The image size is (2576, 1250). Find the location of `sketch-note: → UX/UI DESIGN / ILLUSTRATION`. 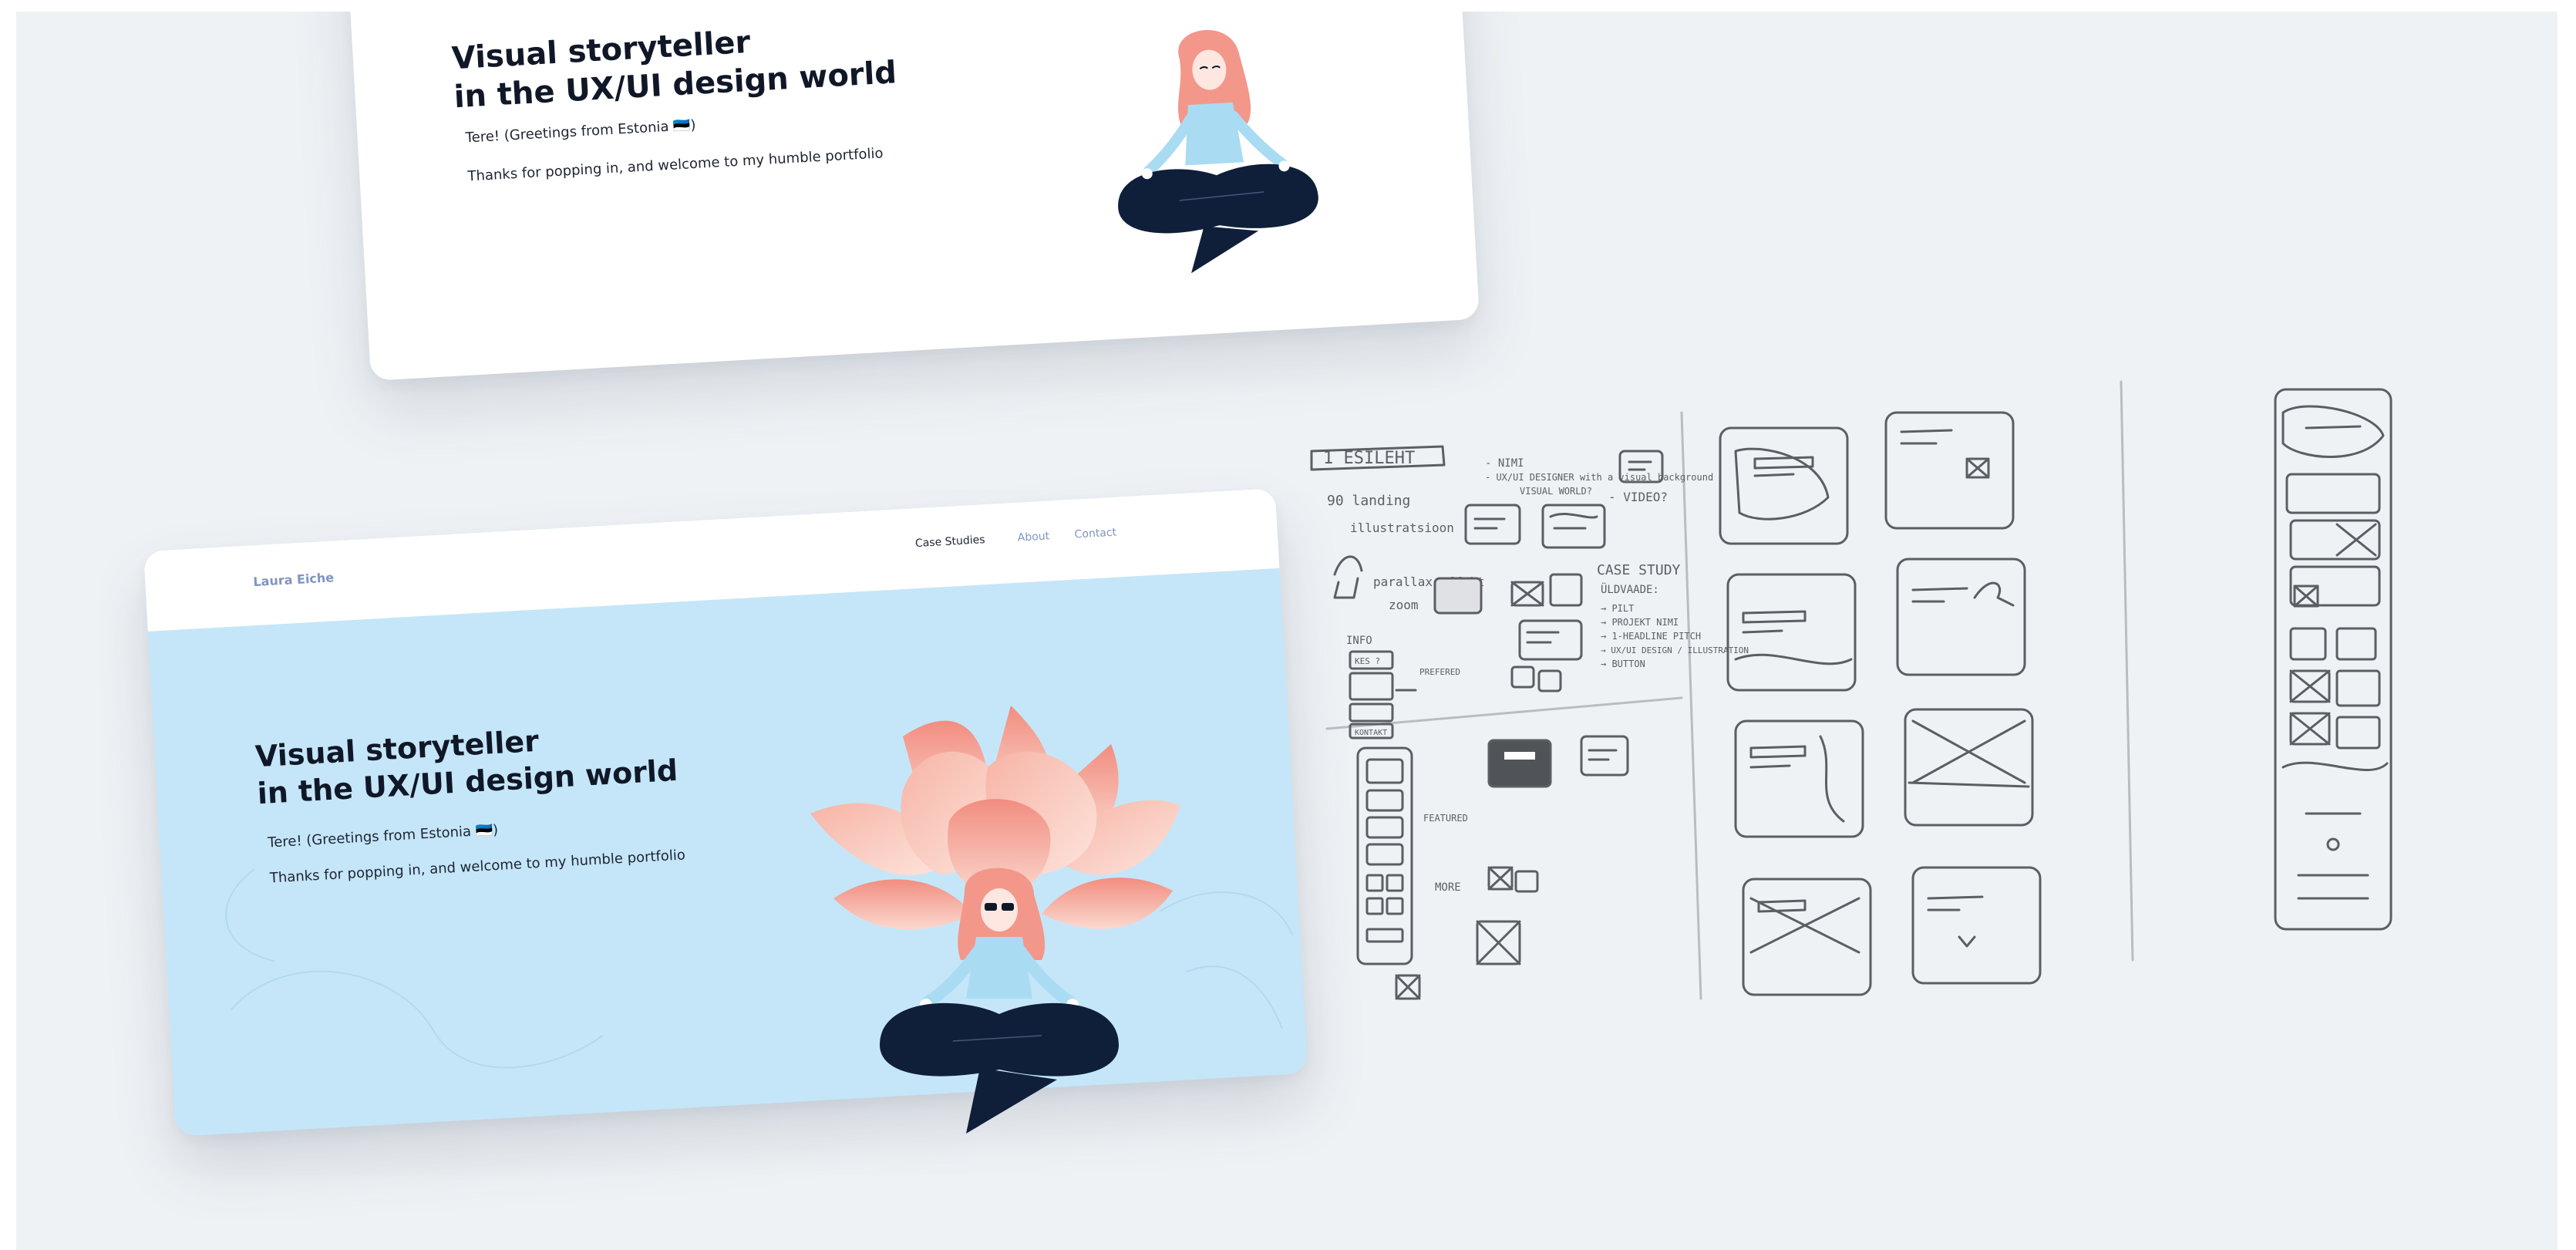

sketch-note: → UX/UI DESIGN / ILLUSTRATION is located at coordinates (1675, 650).